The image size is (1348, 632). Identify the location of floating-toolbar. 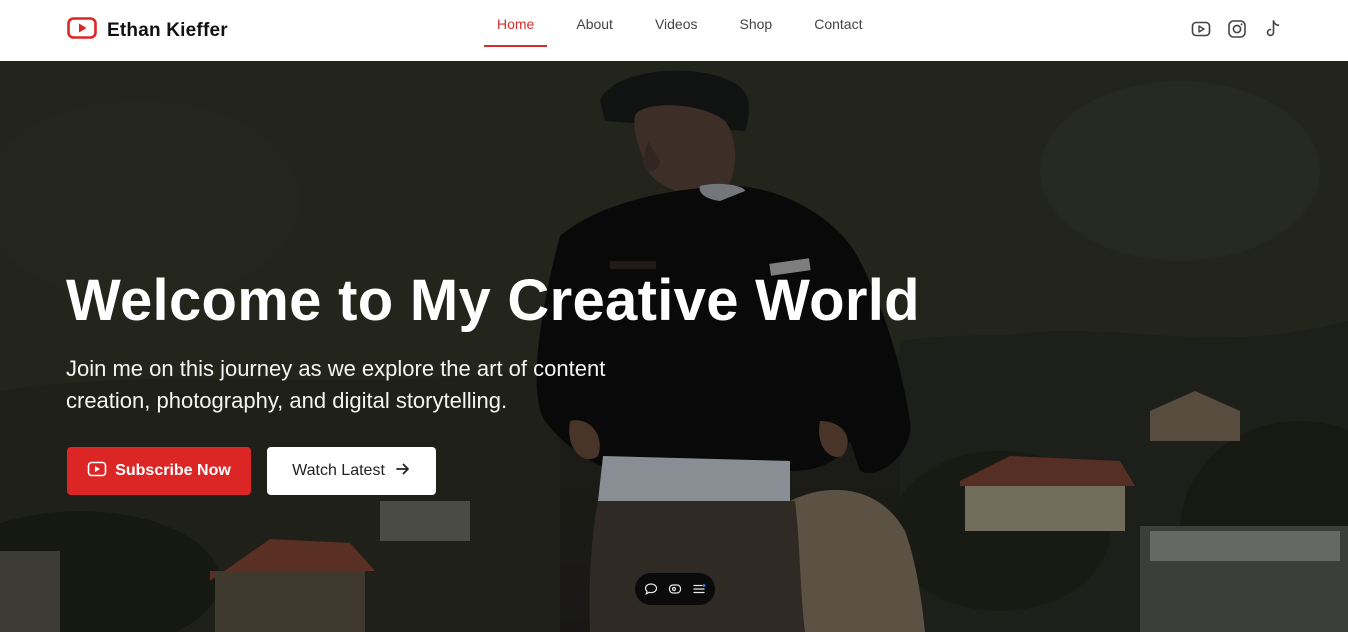
(675, 589).